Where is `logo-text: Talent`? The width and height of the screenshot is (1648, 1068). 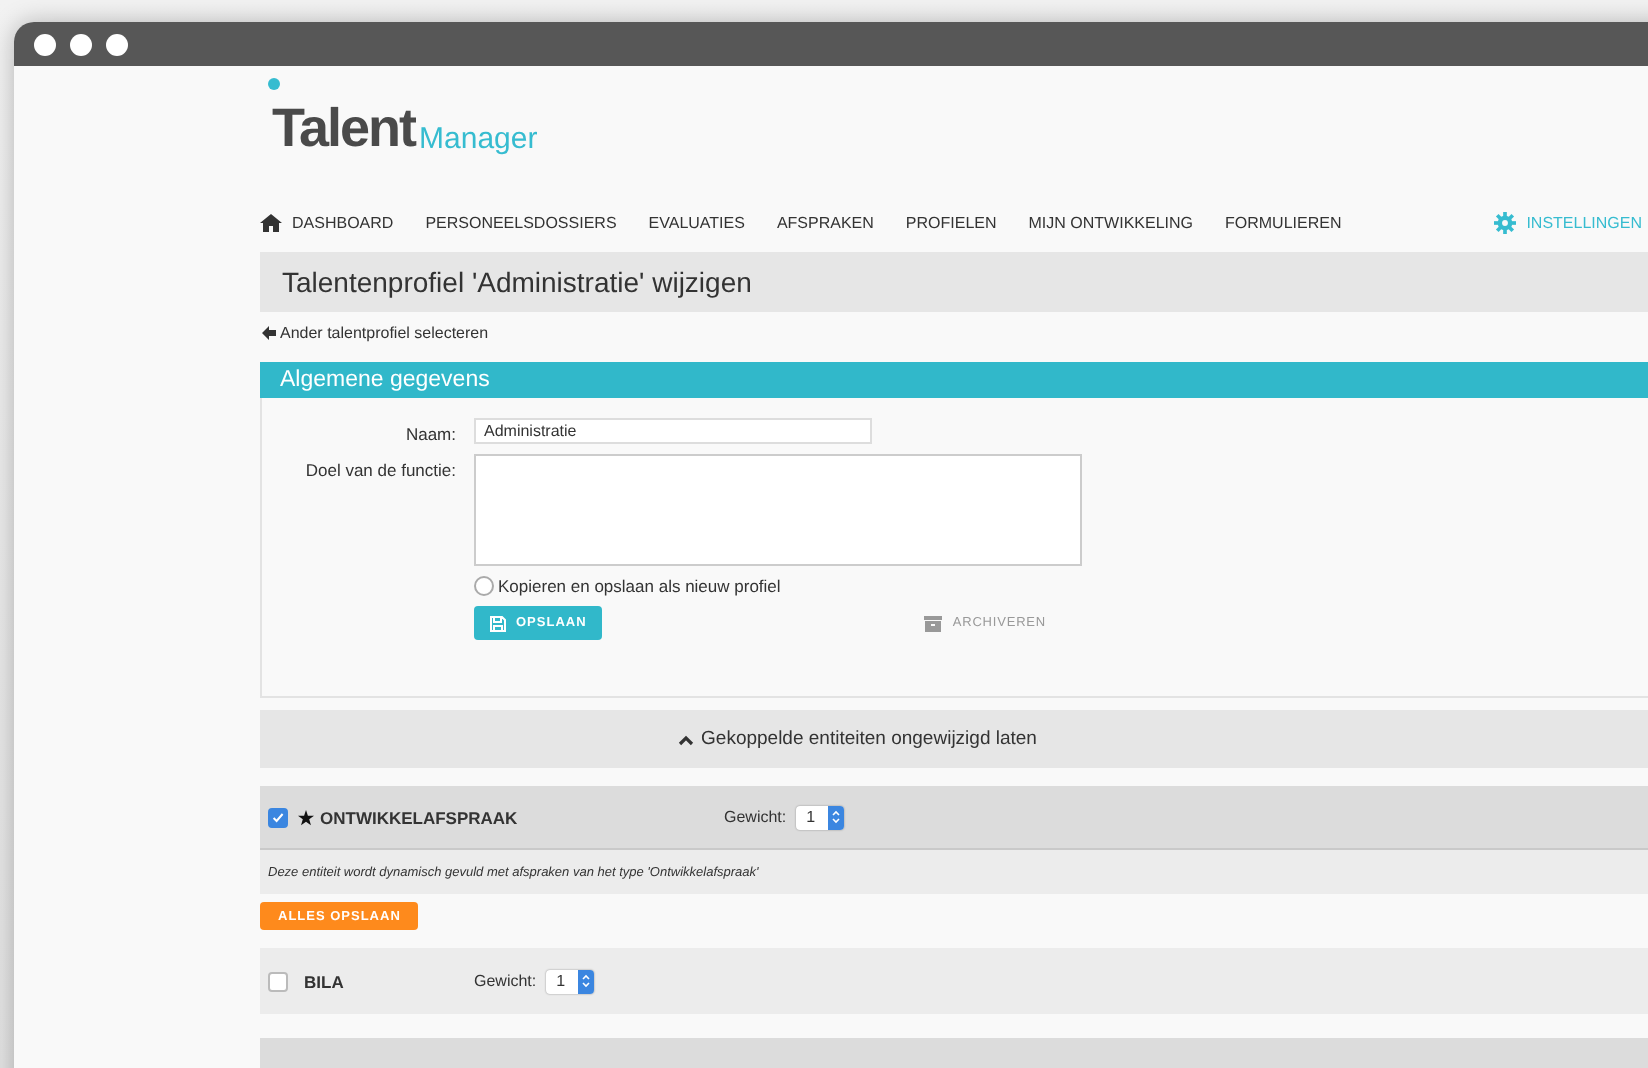 logo-text: Talent is located at coordinates (344, 129).